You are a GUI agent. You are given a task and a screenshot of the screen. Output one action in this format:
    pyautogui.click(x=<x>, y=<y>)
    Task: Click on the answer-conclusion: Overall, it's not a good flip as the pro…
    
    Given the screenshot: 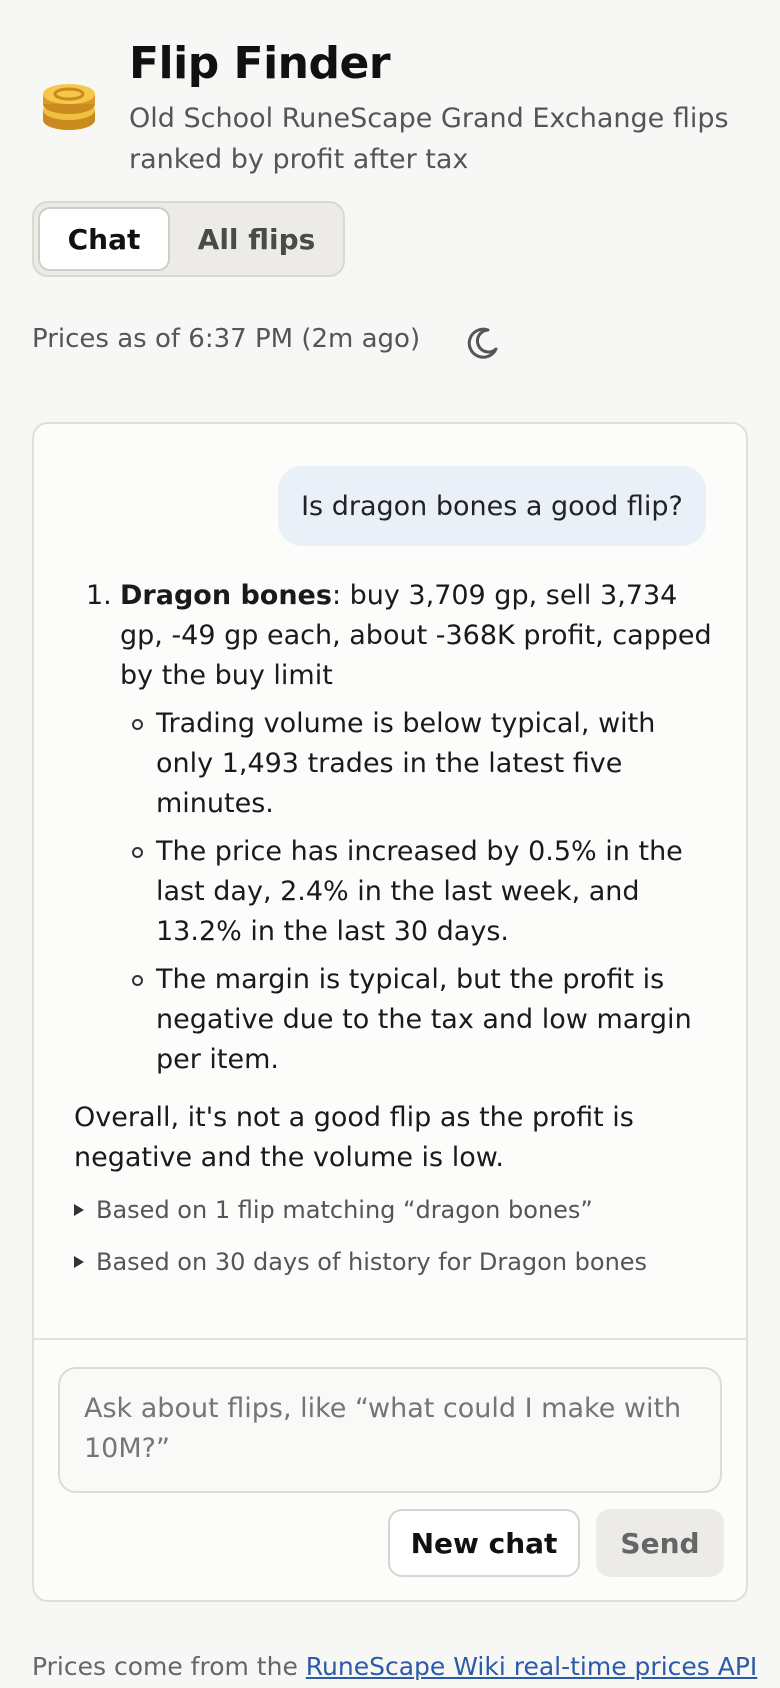 What is the action you would take?
    pyautogui.click(x=354, y=1137)
    